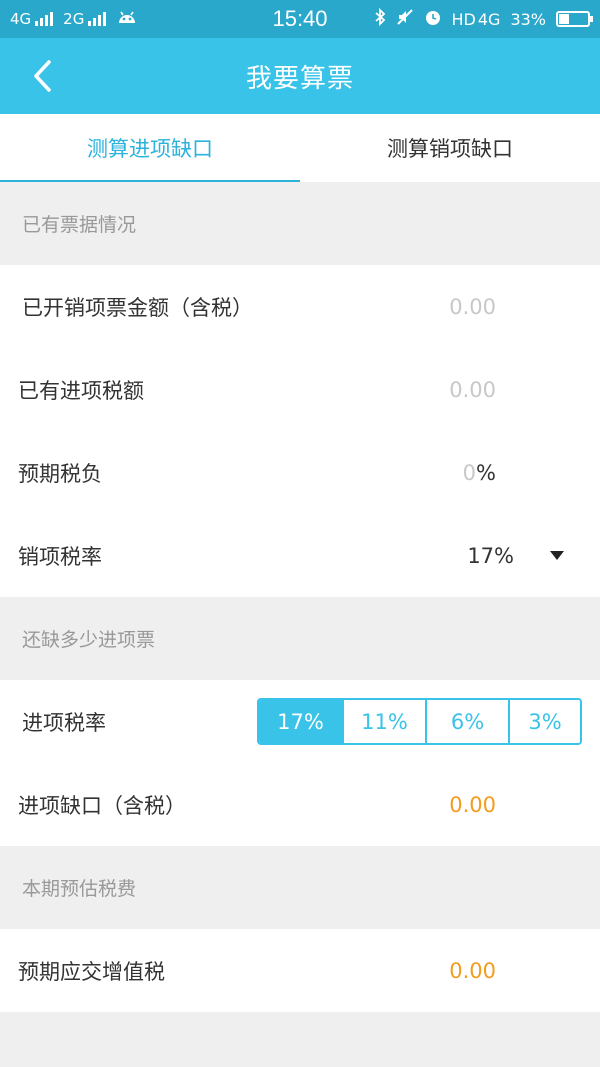 The width and height of the screenshot is (600, 1067). What do you see at coordinates (472, 307) in the screenshot?
I see `sales-invoice-amount-input: 0.00` at bounding box center [472, 307].